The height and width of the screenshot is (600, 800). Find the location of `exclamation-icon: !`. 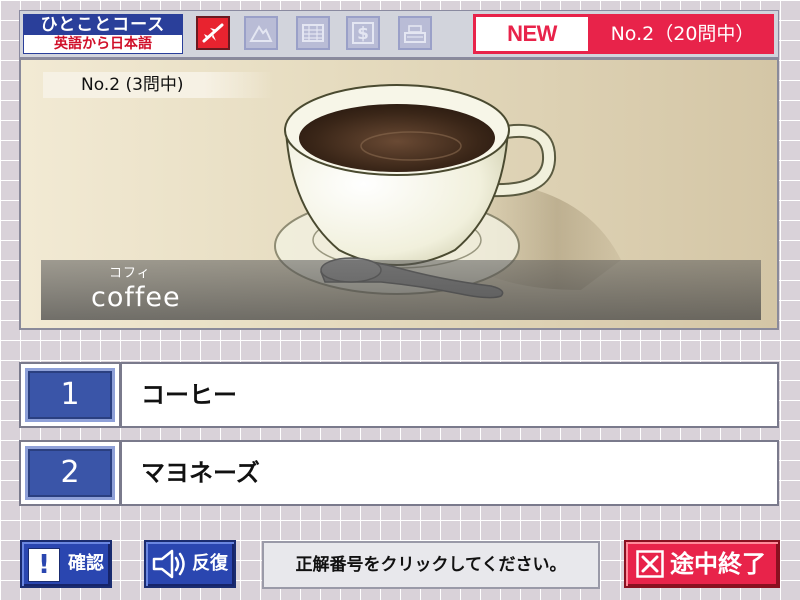

exclamation-icon: ! is located at coordinates (44, 565).